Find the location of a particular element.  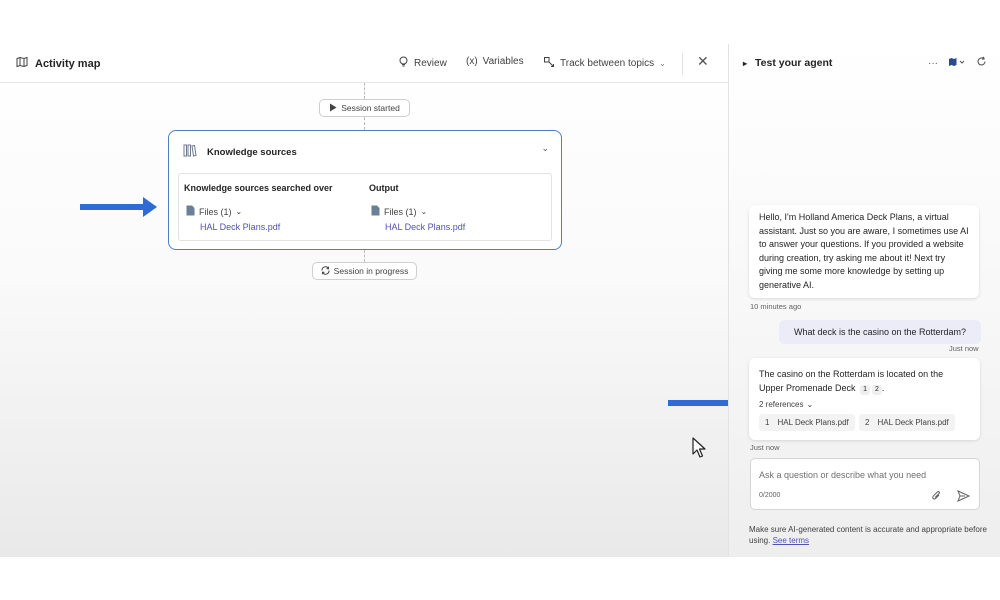

send-icon is located at coordinates (964, 497).